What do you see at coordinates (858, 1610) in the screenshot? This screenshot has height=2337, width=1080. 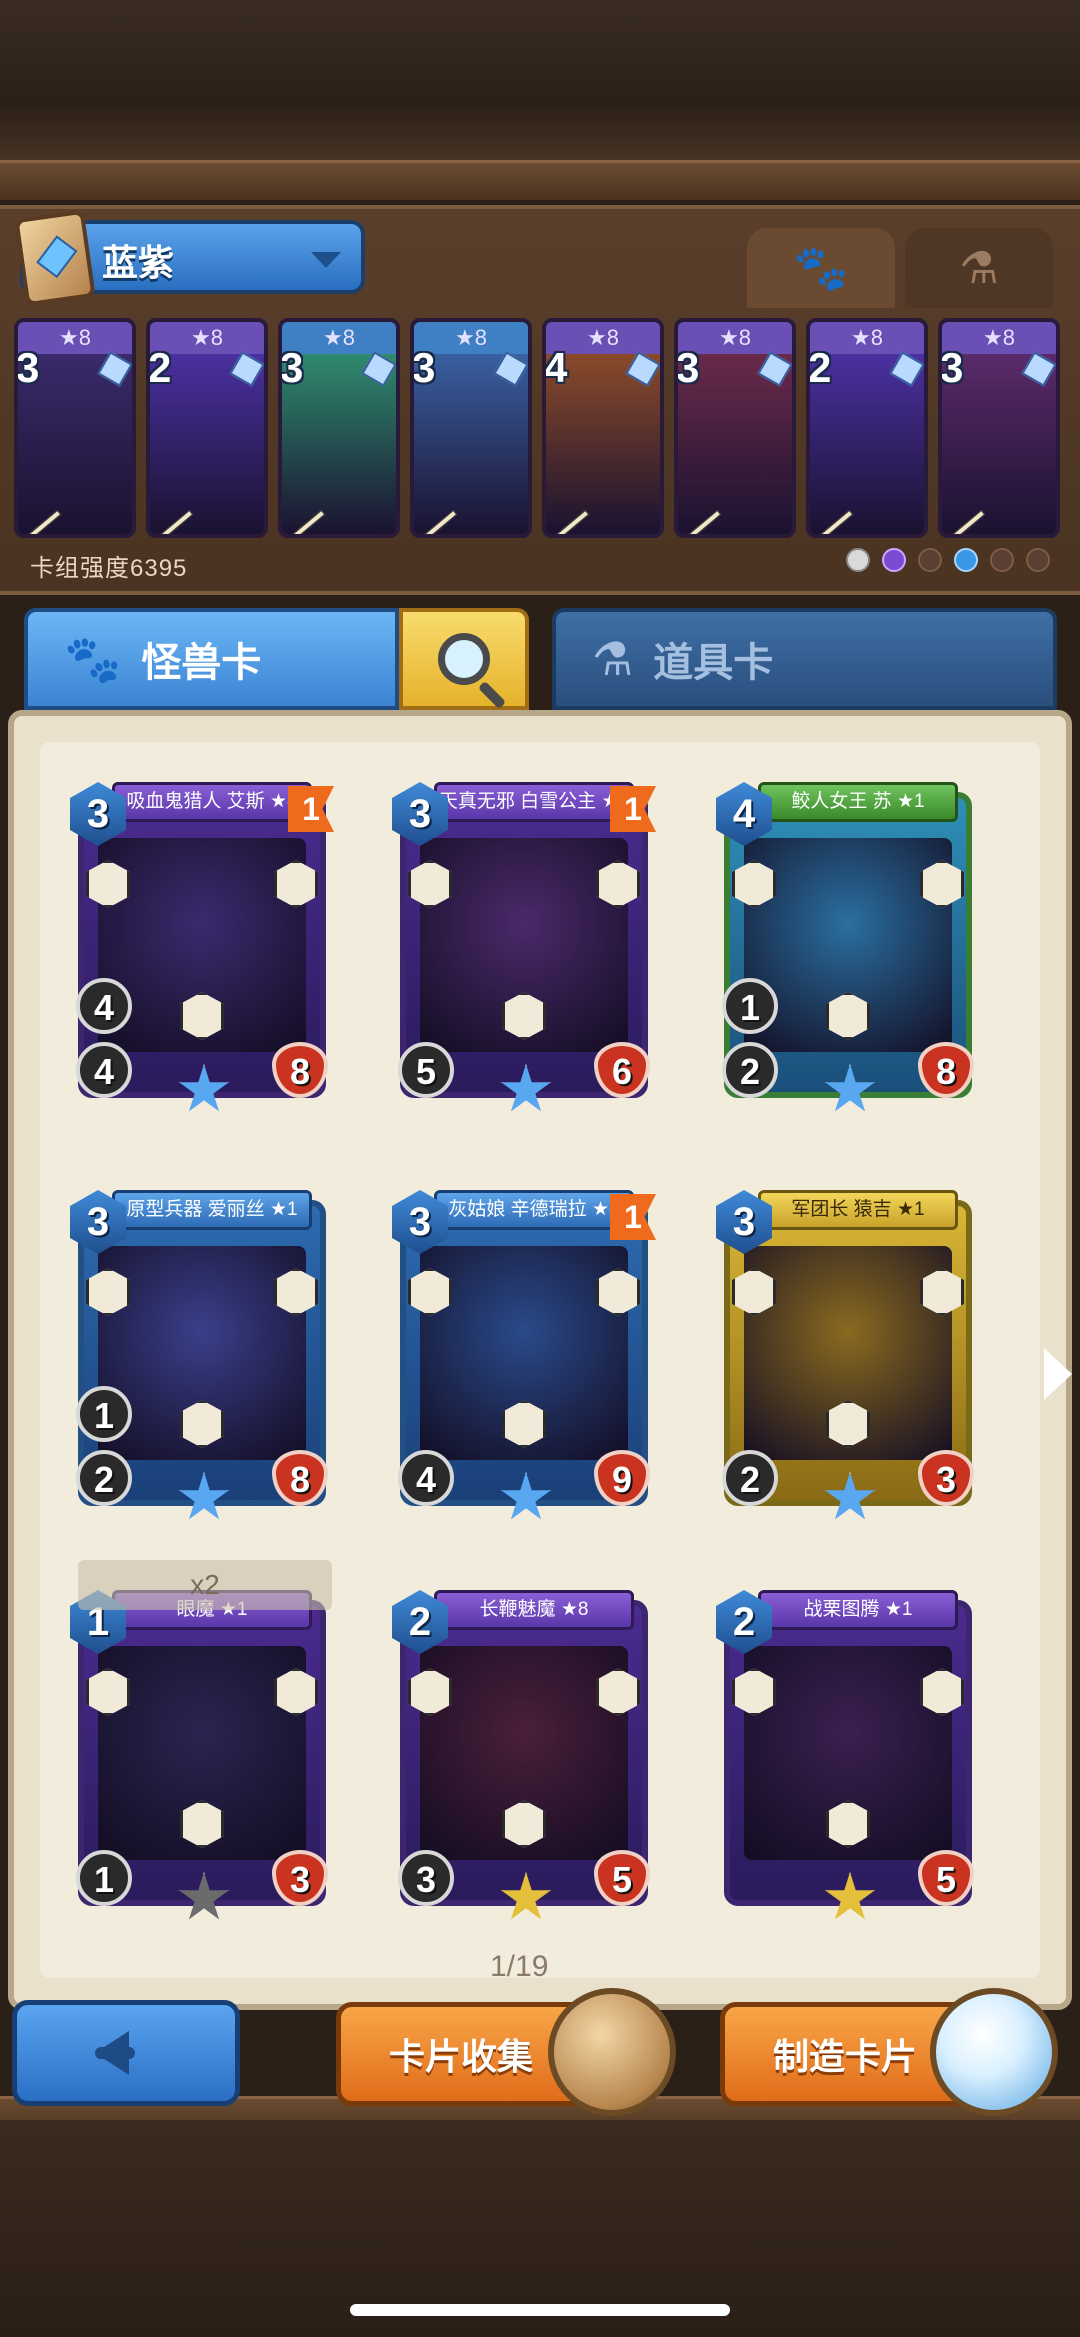 I see `card-name-banner: 战栗图腾 ★1` at bounding box center [858, 1610].